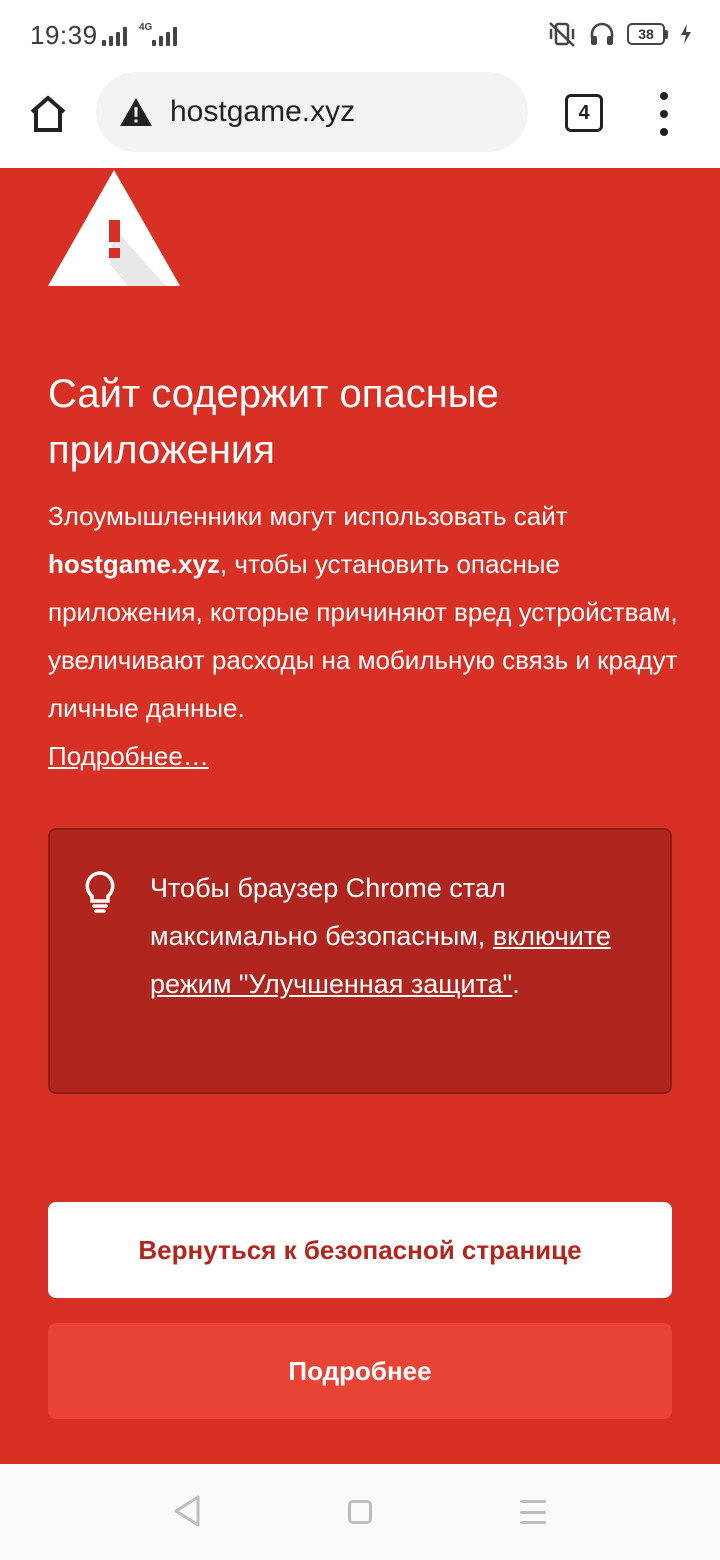  I want to click on status-bar: 19:39 4G 38, so click(360, 36).